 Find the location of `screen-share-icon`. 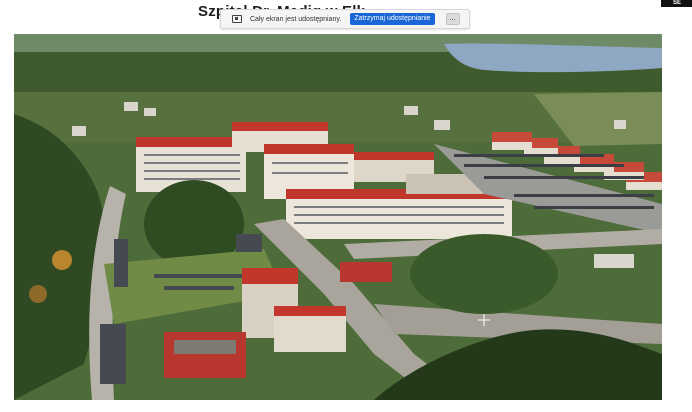

screen-share-icon is located at coordinates (237, 19).